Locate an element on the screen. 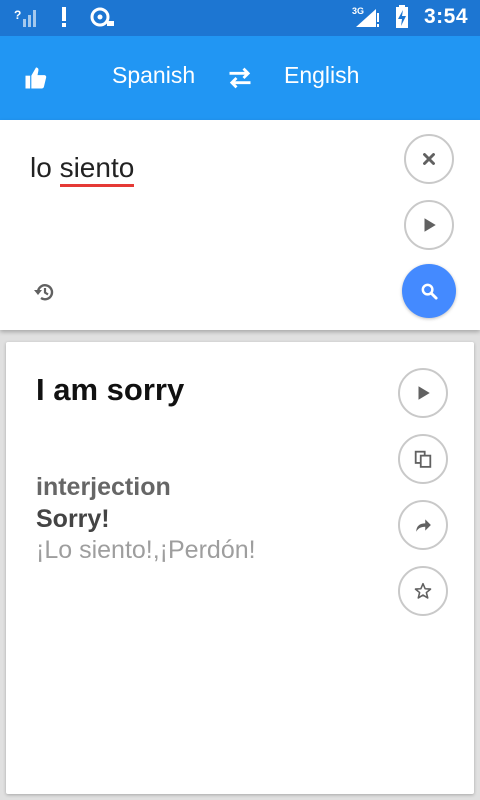  play-input-button is located at coordinates (429, 225).